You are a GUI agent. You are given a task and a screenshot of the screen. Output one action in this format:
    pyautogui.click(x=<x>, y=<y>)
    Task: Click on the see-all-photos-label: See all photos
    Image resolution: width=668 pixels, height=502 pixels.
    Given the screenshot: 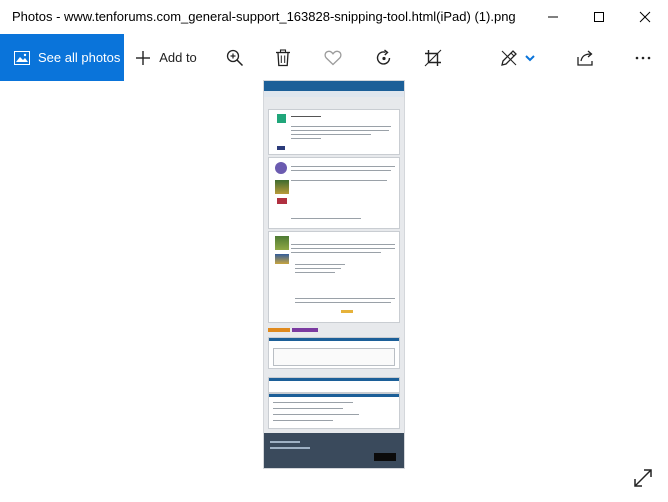 What is the action you would take?
    pyautogui.click(x=79, y=57)
    